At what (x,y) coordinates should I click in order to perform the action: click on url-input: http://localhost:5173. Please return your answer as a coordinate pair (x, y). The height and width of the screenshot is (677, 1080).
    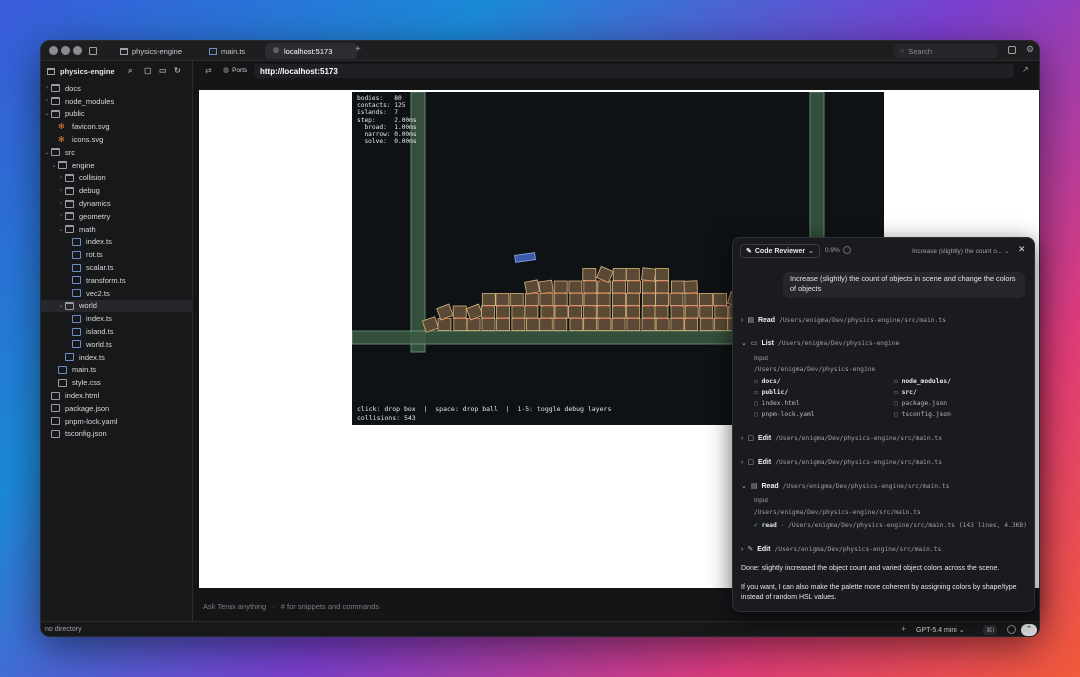
    Looking at the image, I should click on (634, 71).